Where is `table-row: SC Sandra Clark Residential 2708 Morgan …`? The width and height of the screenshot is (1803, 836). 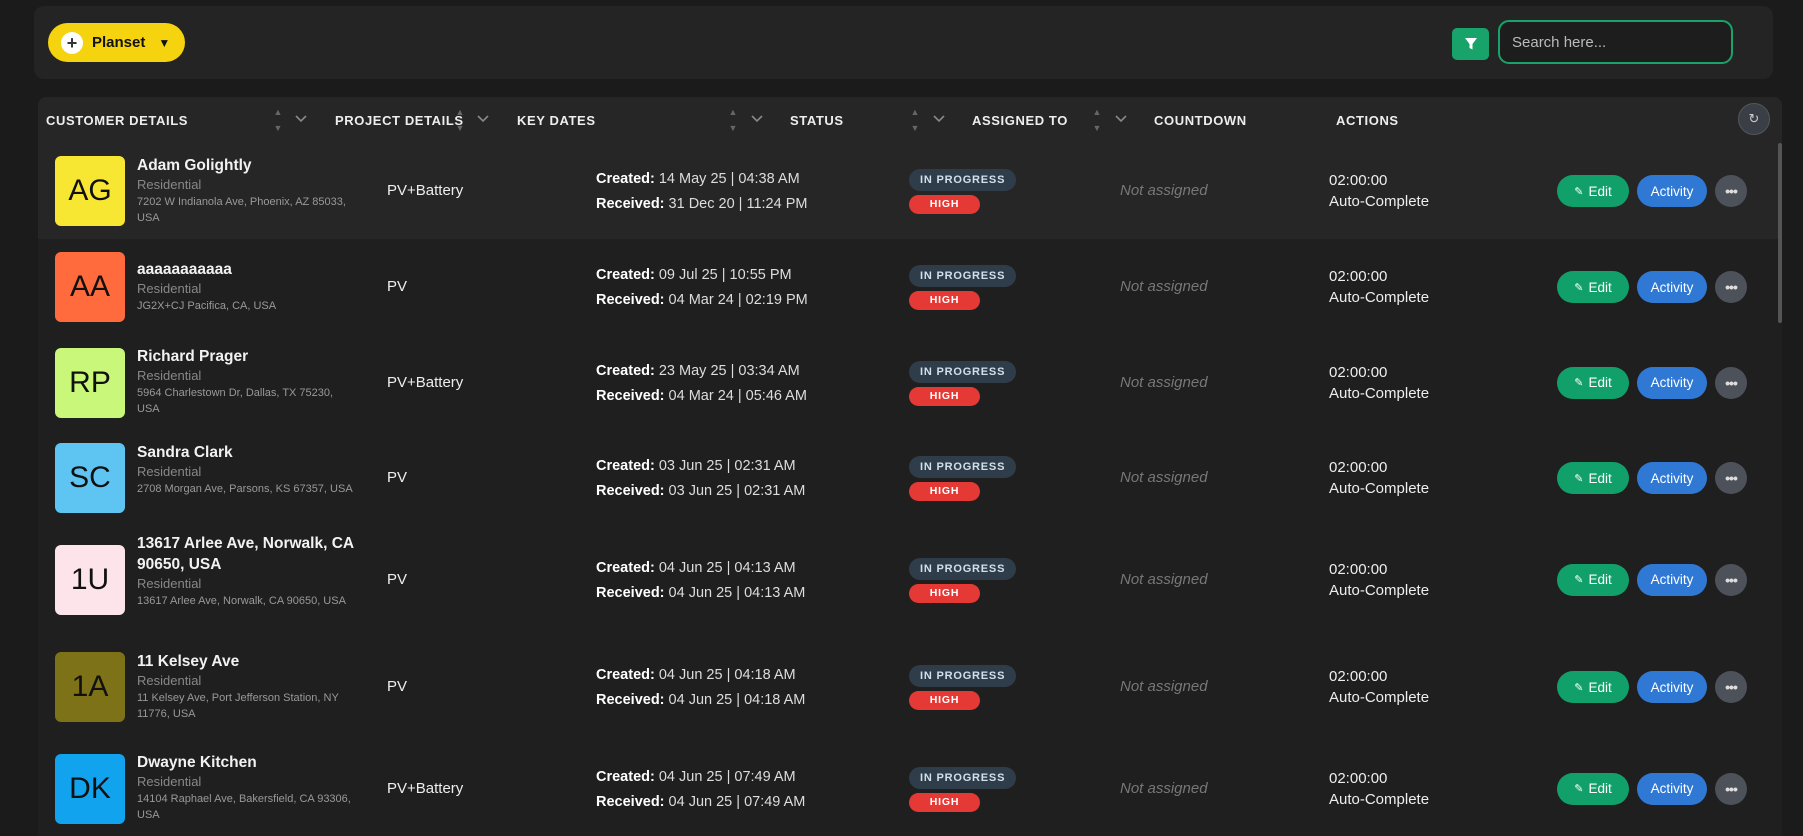
table-row: SC Sandra Clark Residential 2708 Morgan … is located at coordinates (908, 478).